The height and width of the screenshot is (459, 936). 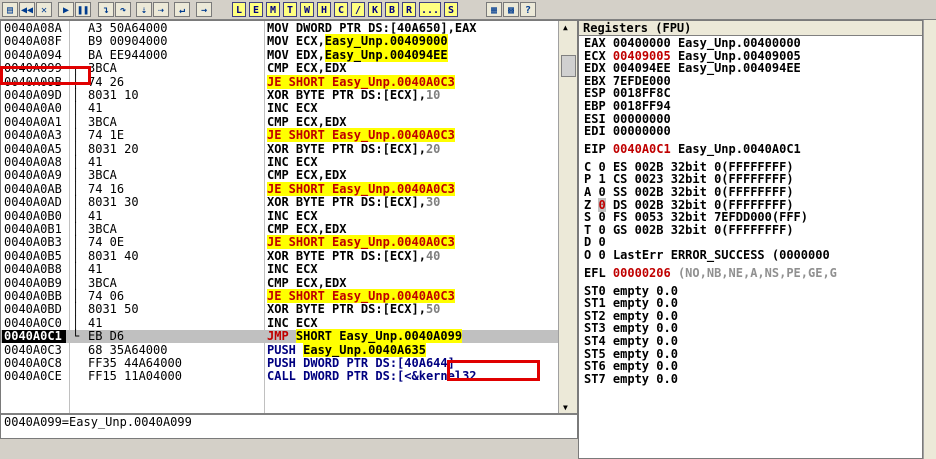 What do you see at coordinates (144, 9) in the screenshot?
I see `trace-into-icon: ⇣` at bounding box center [144, 9].